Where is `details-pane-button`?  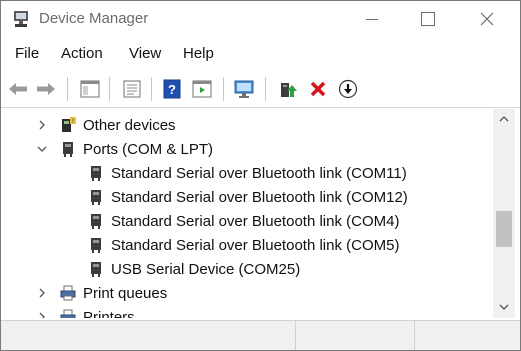
details-pane-button is located at coordinates (202, 89).